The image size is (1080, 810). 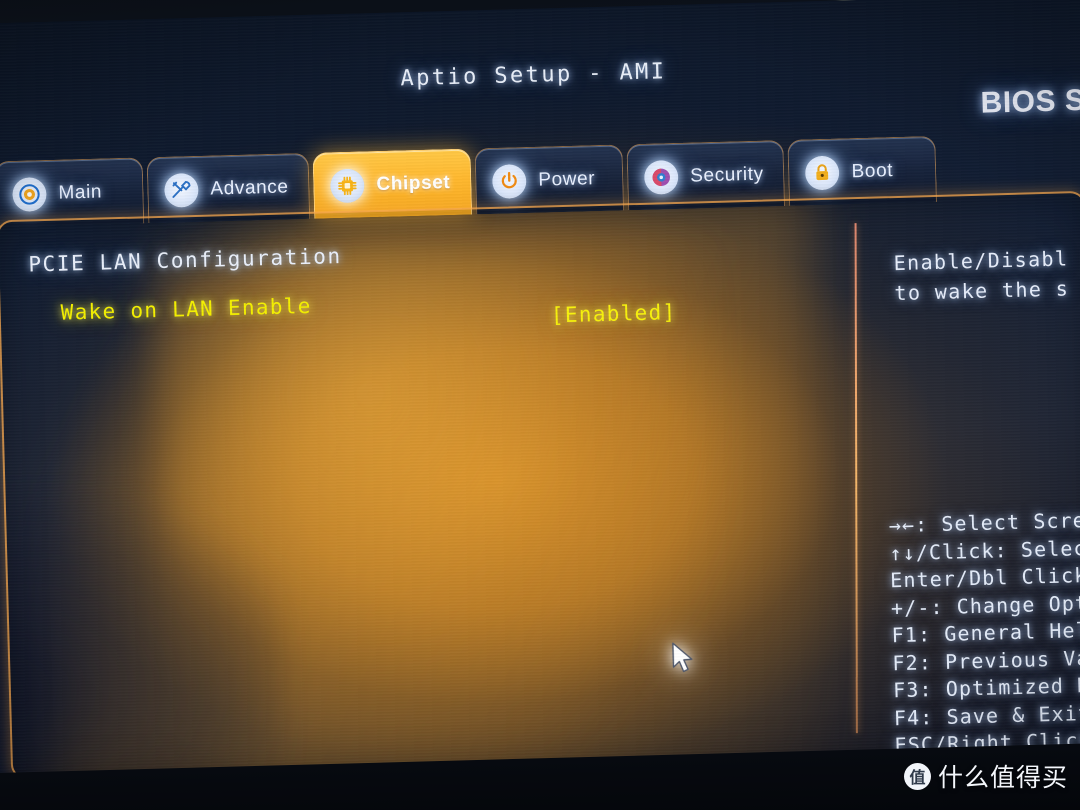 I want to click on watermark-text: 什么值得买, so click(x=1002, y=777).